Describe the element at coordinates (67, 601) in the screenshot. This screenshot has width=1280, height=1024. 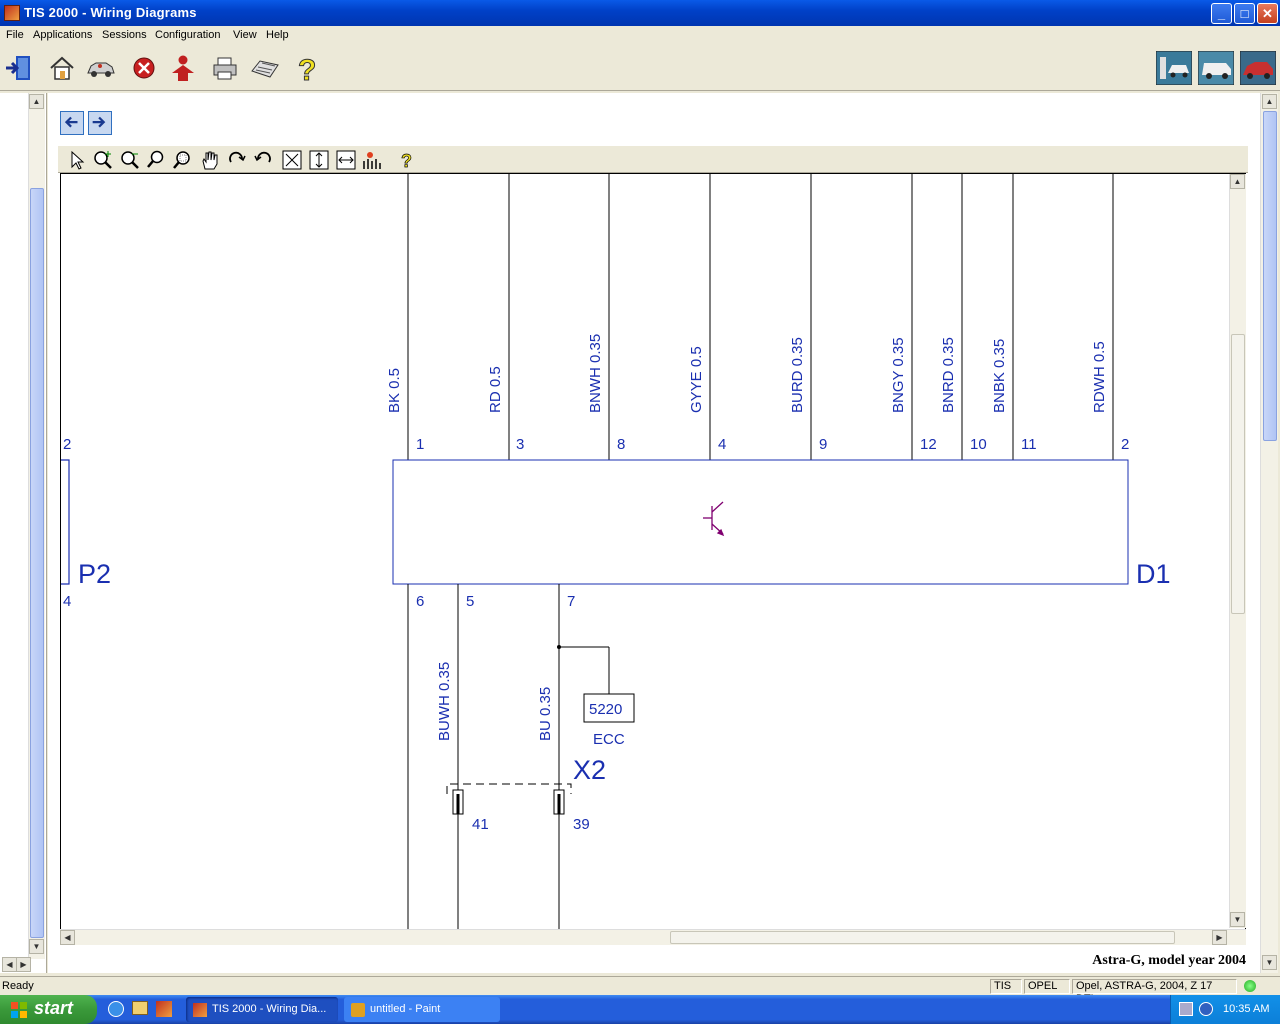
I see `p2-pin-bottom: 4` at that location.